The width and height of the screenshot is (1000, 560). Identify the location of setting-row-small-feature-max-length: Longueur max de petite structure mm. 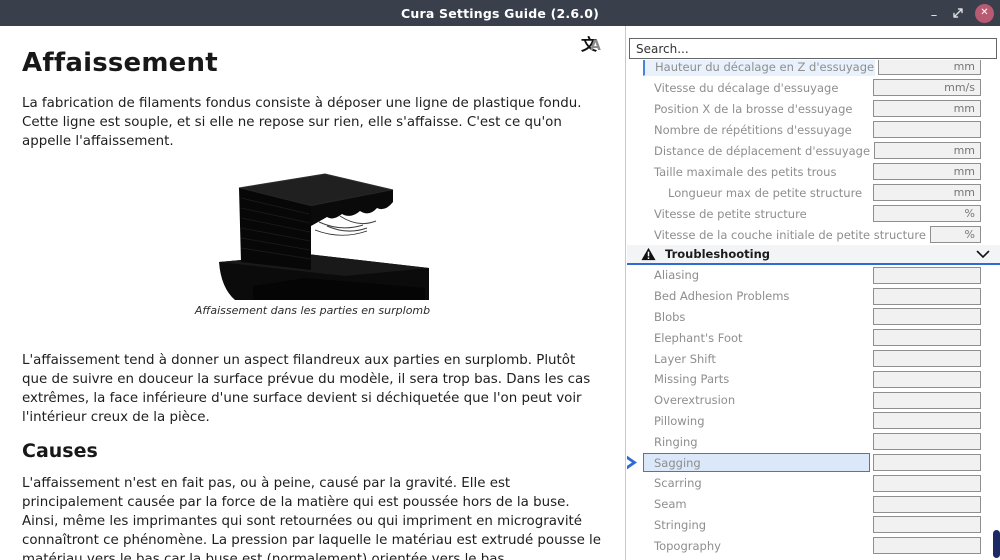
(813, 192).